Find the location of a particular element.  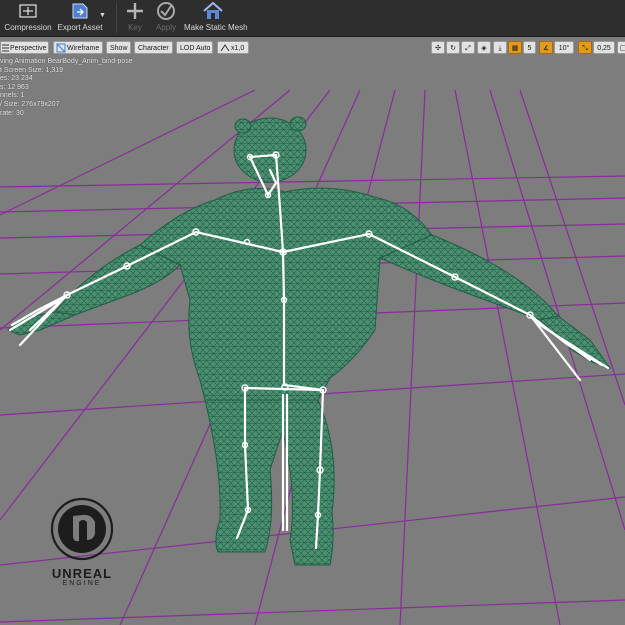

show-label: Show is located at coordinates (119, 48).